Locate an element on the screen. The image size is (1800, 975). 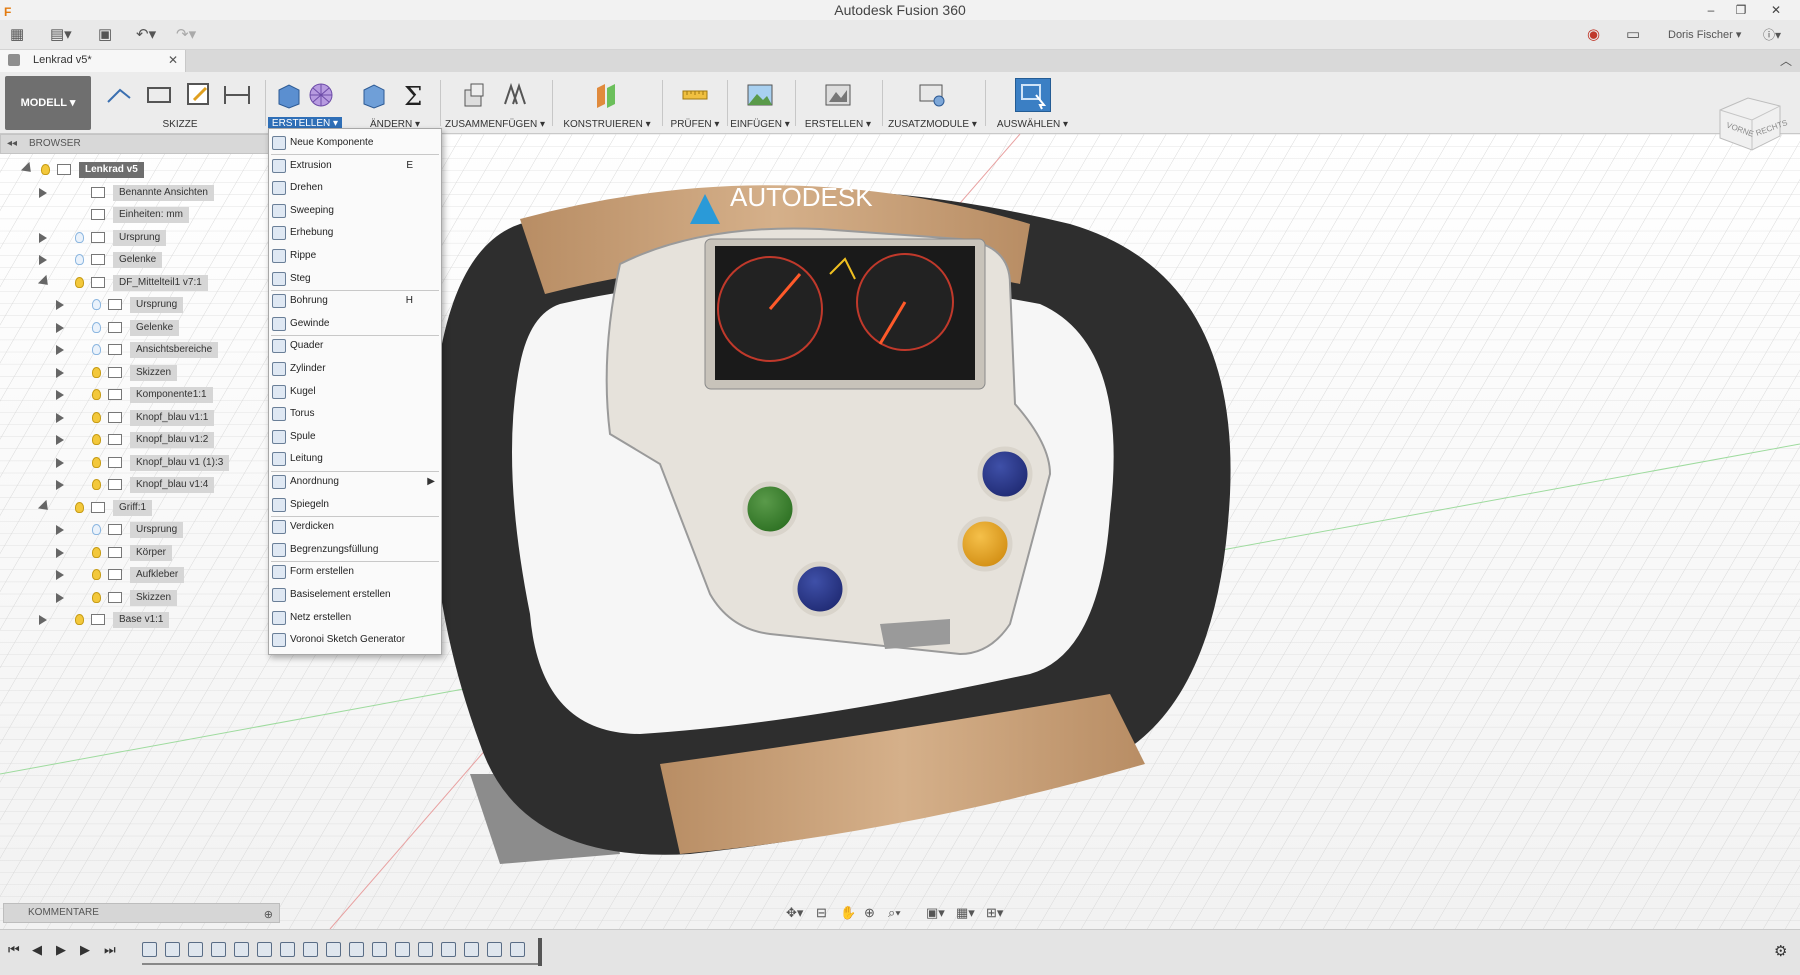
workspace-switcher: MODELL ▾ is located at coordinates (48, 103).